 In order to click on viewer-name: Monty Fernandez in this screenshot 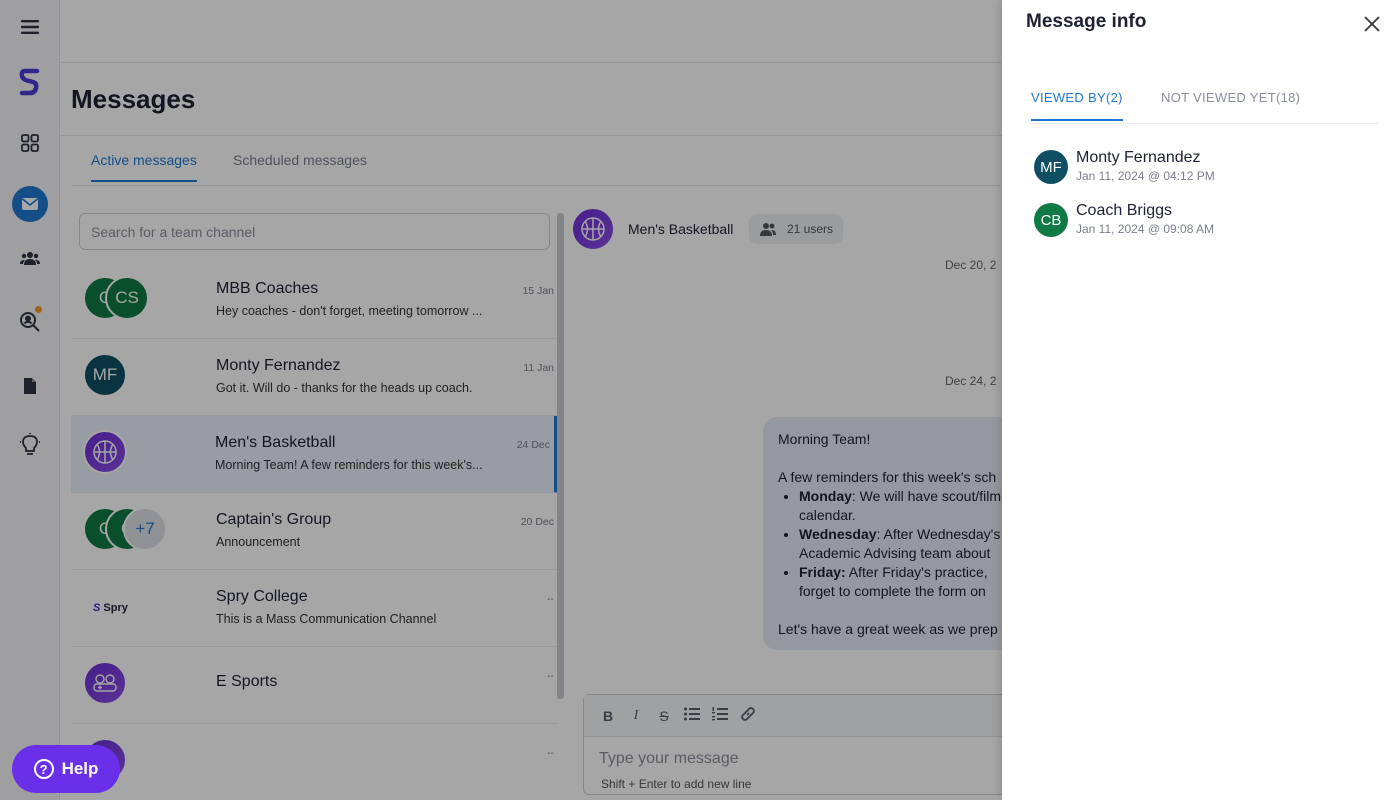, I will do `click(1138, 157)`.